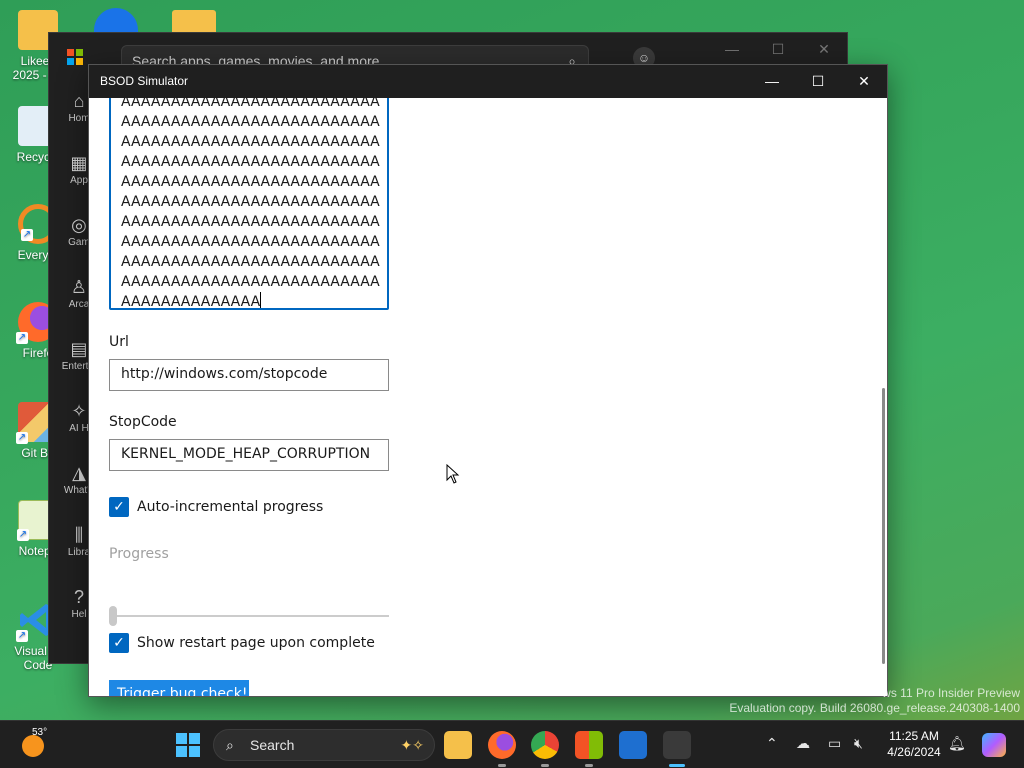 This screenshot has height=768, width=1024. I want to click on restart-page-checkbox: ✓ Show restart page upon complete, so click(242, 643).